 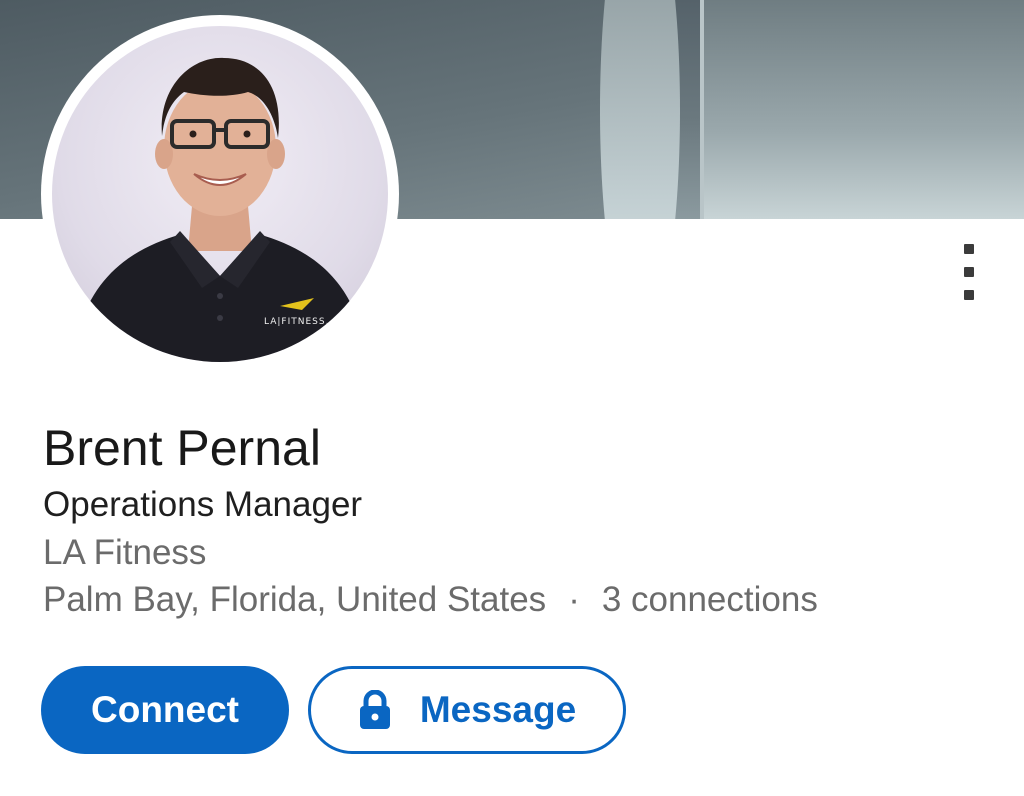 I want to click on message-button: Message, so click(x=467, y=710).